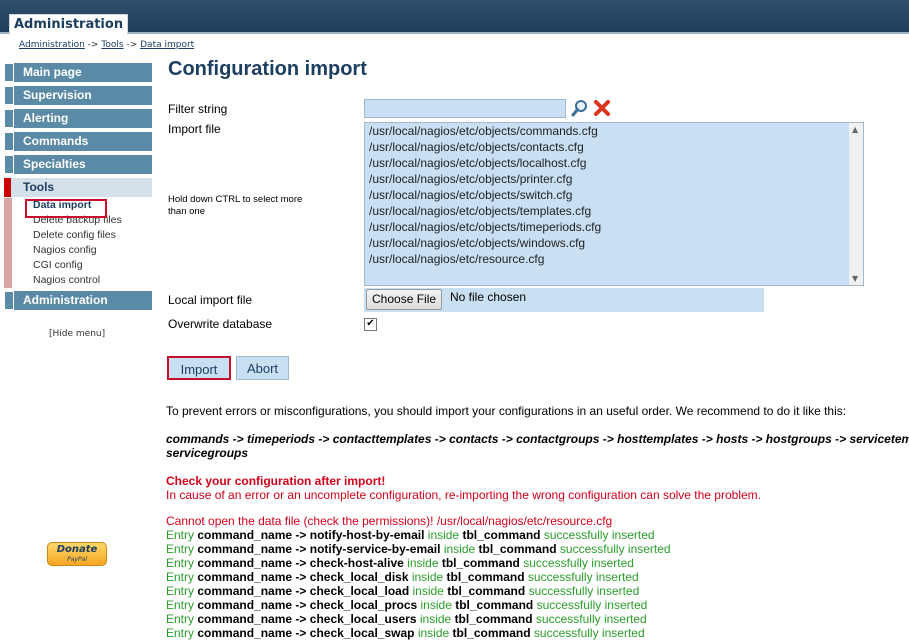 This screenshot has height=640, width=909. I want to click on sidebar-item-label: Tools, so click(39, 187).